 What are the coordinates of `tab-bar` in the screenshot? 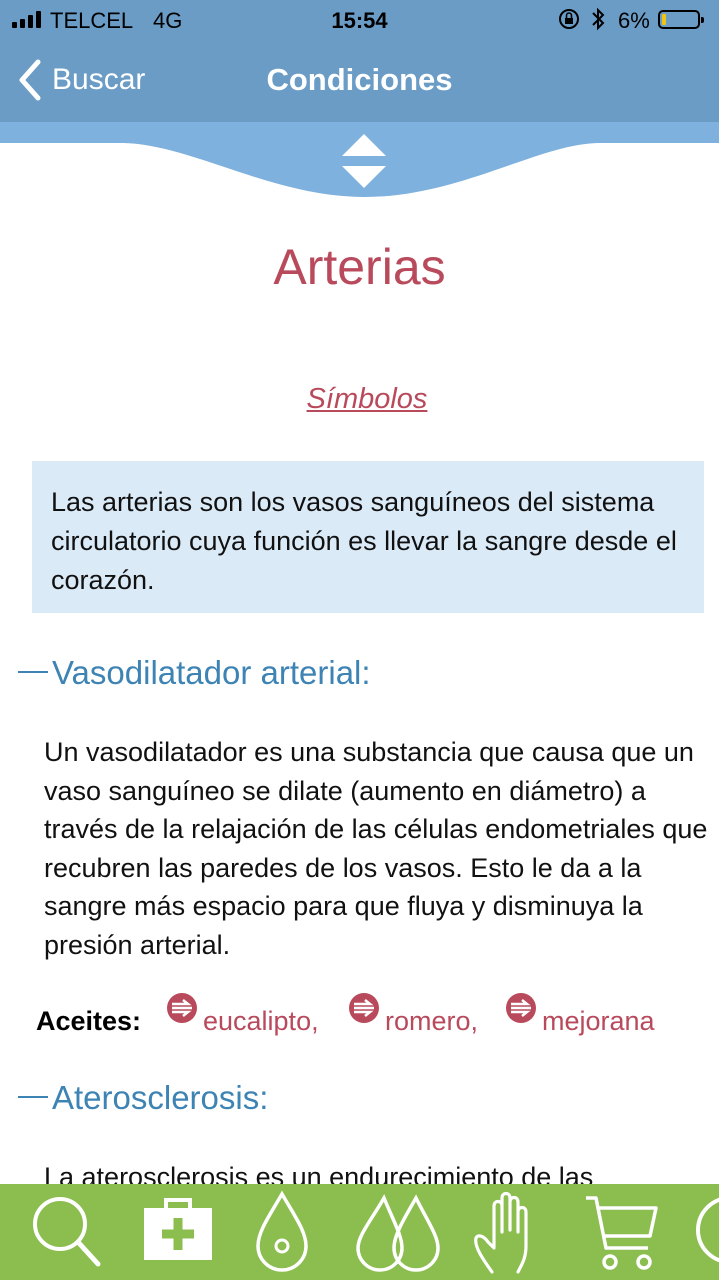 It's located at (359, 1232).